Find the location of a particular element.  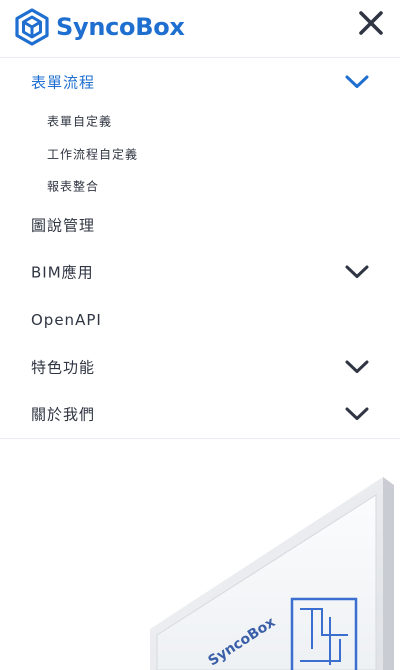

submenu-item-report-integration: 報表整合 is located at coordinates (200, 186).